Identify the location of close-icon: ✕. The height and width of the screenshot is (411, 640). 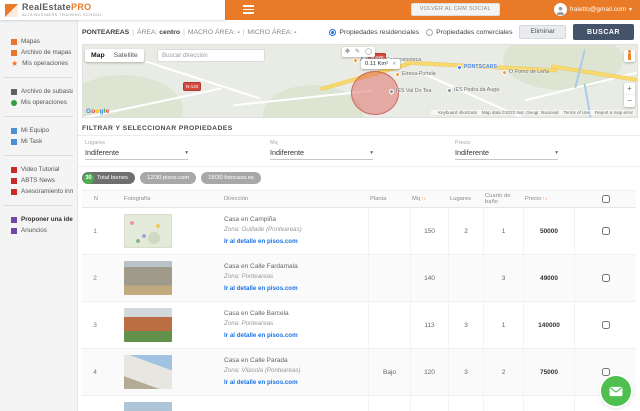
(394, 64).